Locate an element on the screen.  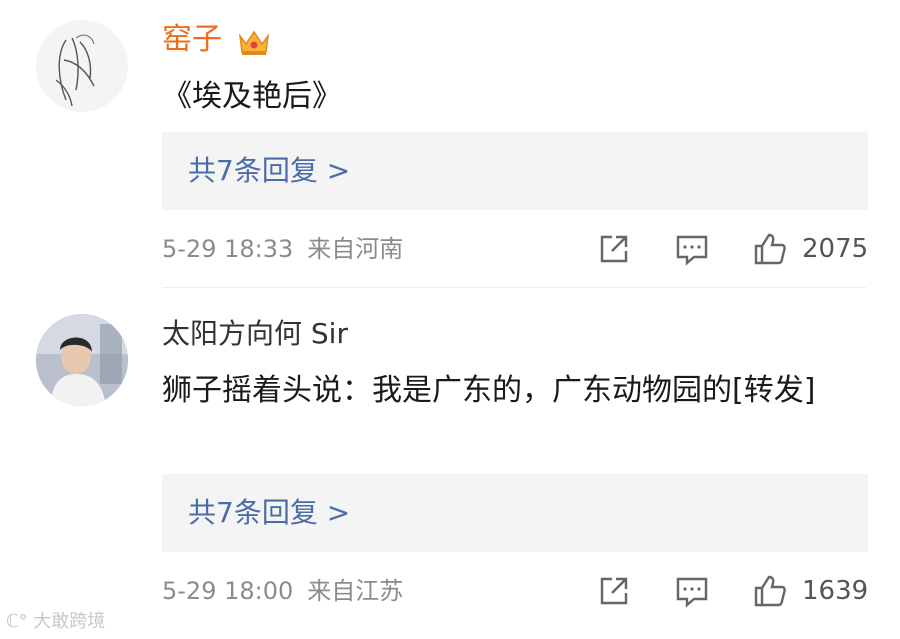
watermark: ℂ° 大敢跨境 is located at coordinates (55, 622).